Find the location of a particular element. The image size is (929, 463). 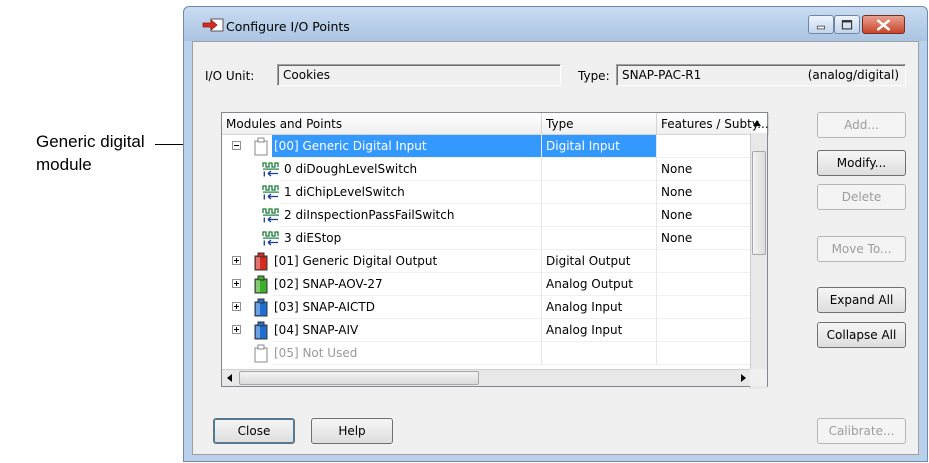

row-name-cell: [01] Generic Digital Output is located at coordinates (407, 261).